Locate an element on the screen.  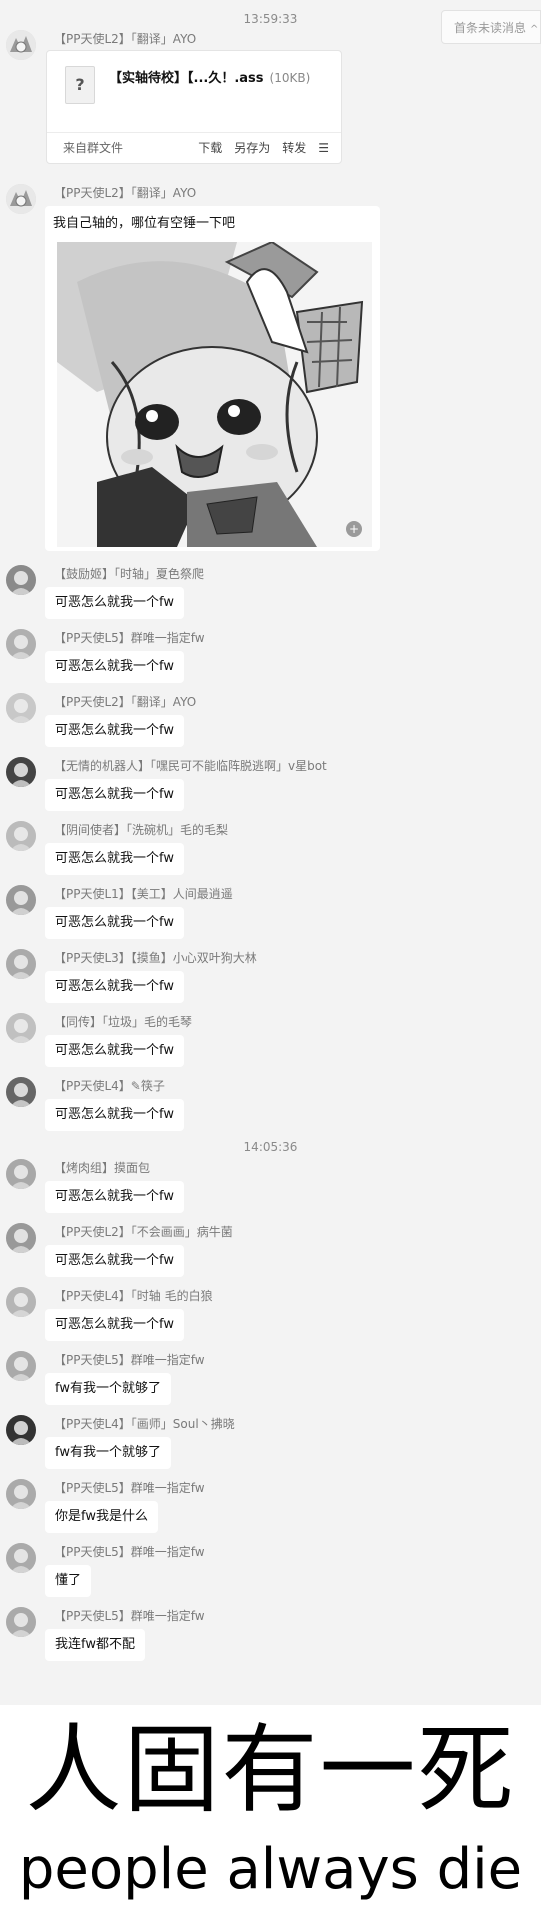
sender-name: 【PP天使L4】「画师」Soul丶拂晓 is located at coordinates (144, 1424).